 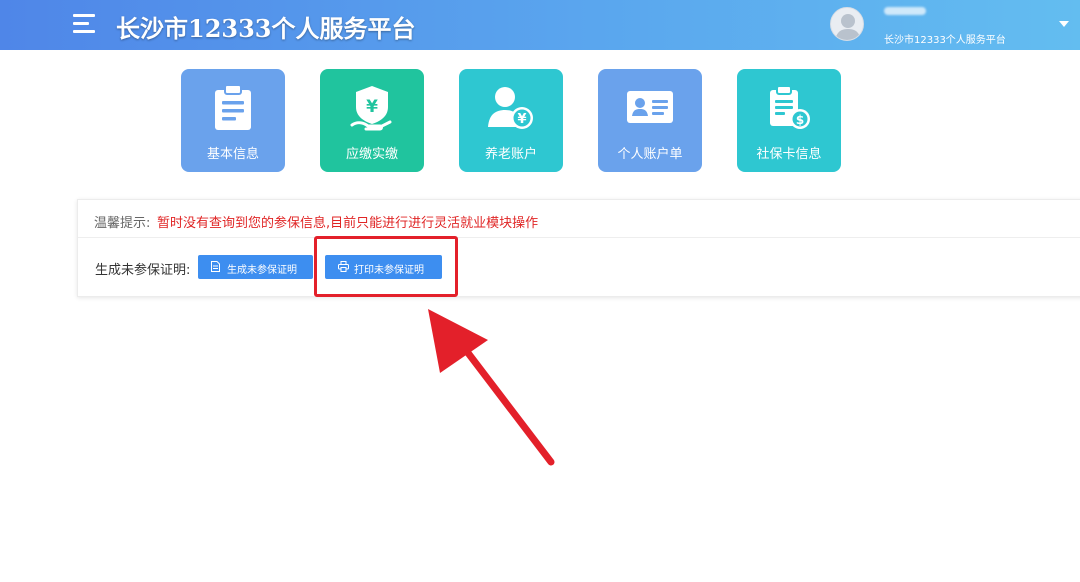 What do you see at coordinates (491, 387) in the screenshot?
I see `annotation-arrow-icon` at bounding box center [491, 387].